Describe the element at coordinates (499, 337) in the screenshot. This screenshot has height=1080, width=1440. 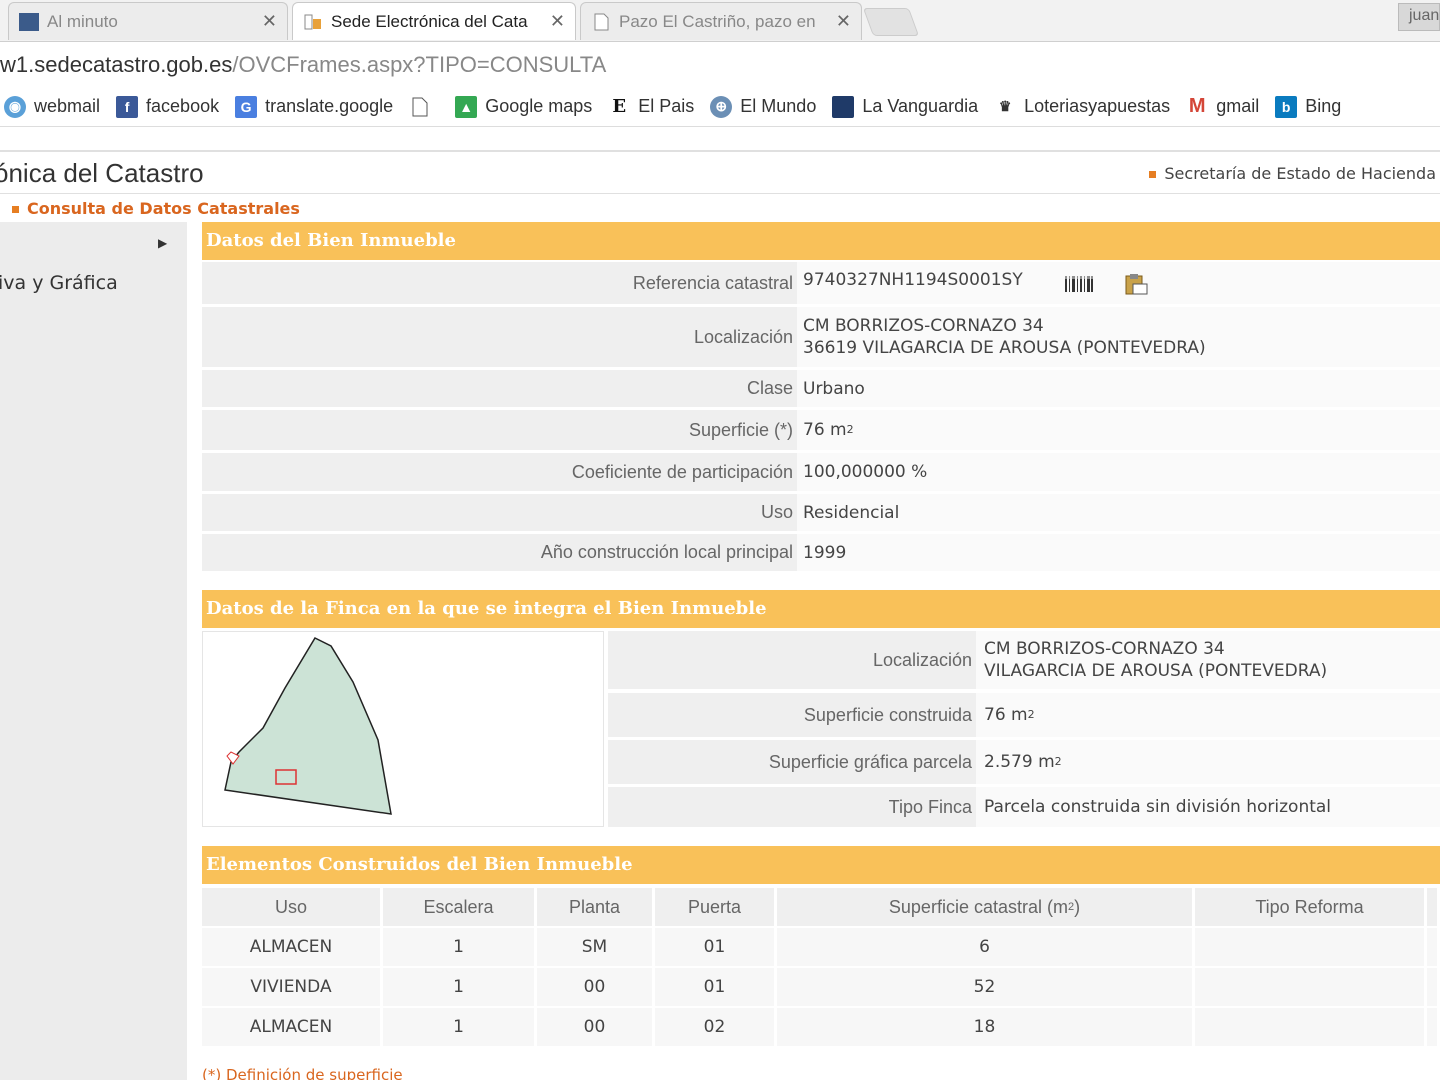
I see `label-localizacion: Localización` at that location.